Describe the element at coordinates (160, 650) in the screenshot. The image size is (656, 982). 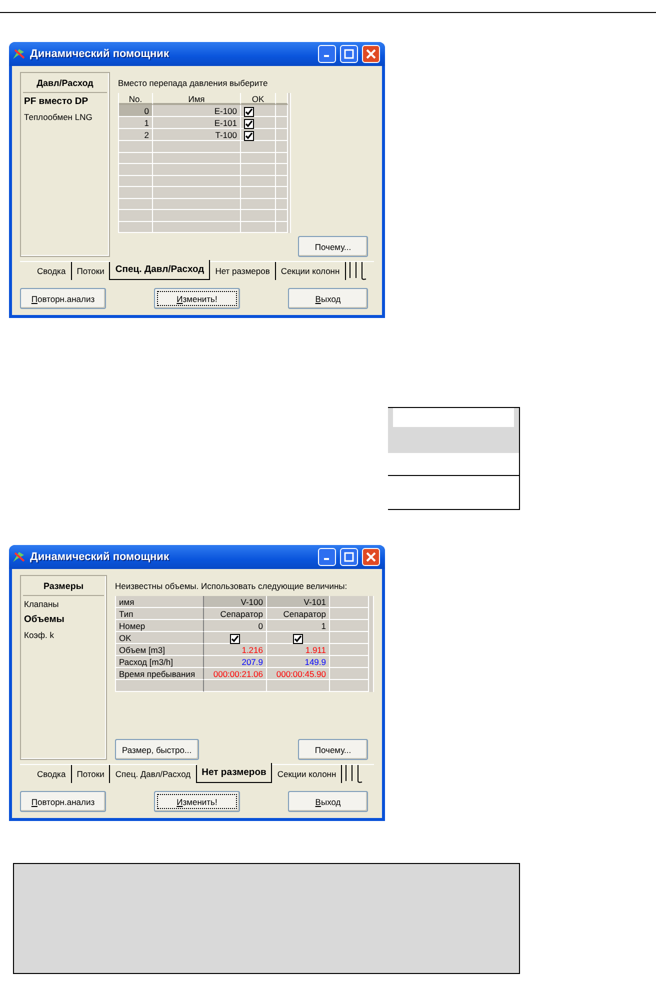
I see `row-header: Объем [m3]` at that location.